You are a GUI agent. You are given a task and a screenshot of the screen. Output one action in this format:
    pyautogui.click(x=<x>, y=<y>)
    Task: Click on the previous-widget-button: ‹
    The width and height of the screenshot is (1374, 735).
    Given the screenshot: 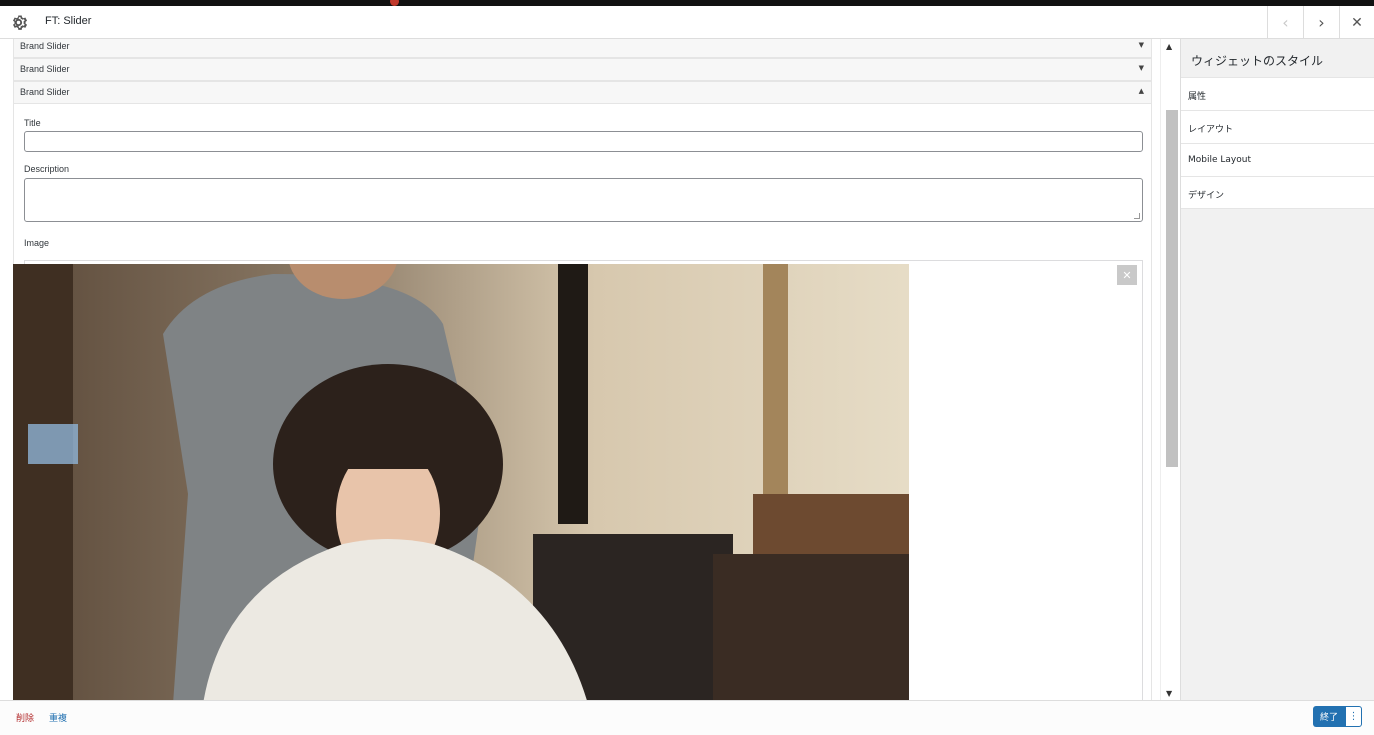 What is the action you would take?
    pyautogui.click(x=1285, y=22)
    